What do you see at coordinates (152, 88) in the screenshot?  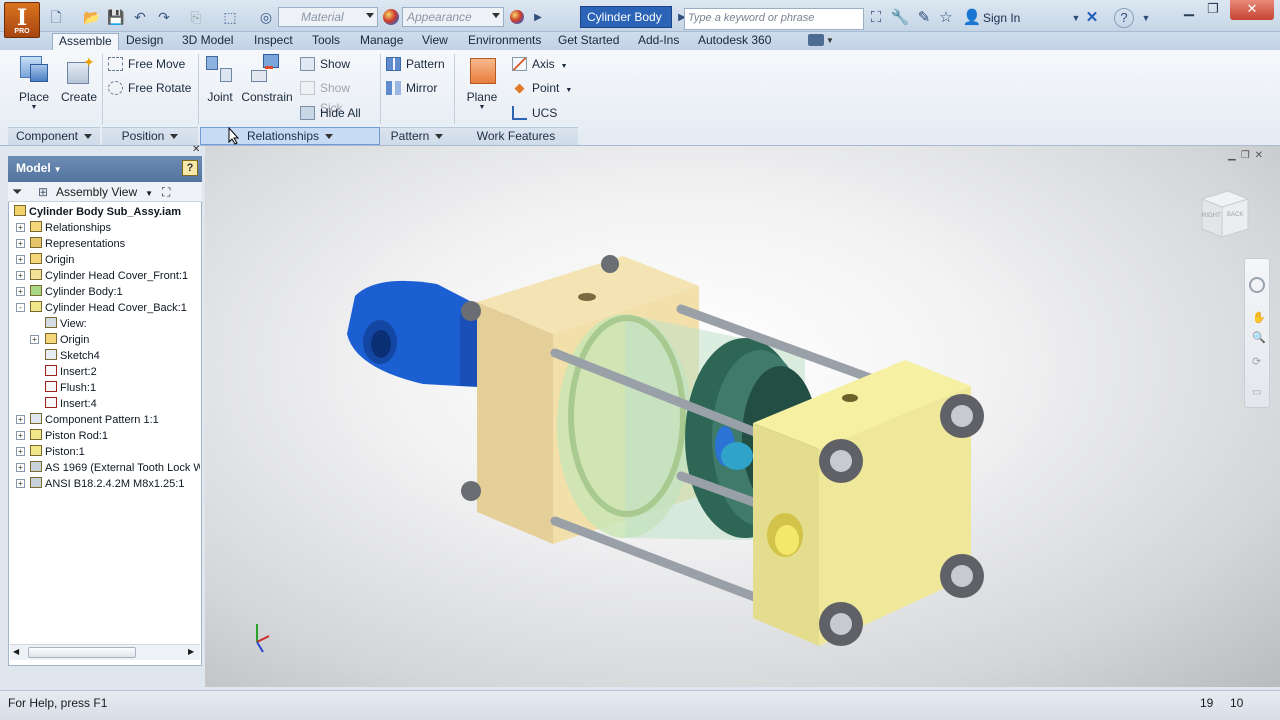 I see `free-rotate-button: Free Rotate` at bounding box center [152, 88].